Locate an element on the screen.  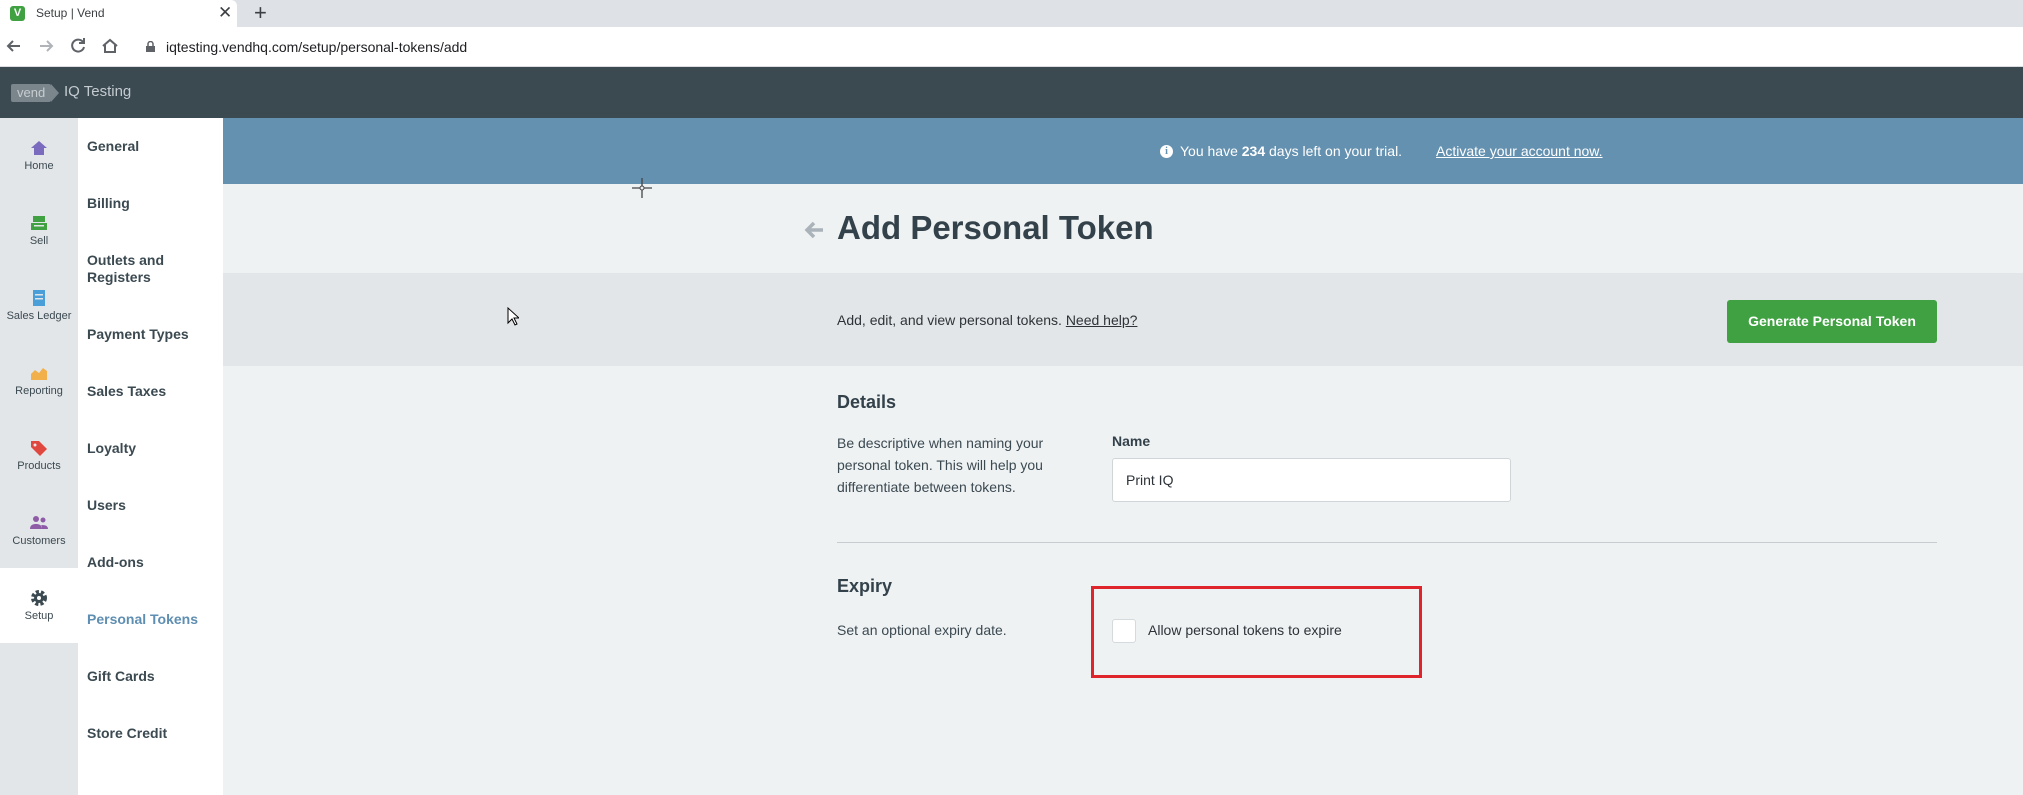
tab-title: Setup | Vend is located at coordinates (70, 13).